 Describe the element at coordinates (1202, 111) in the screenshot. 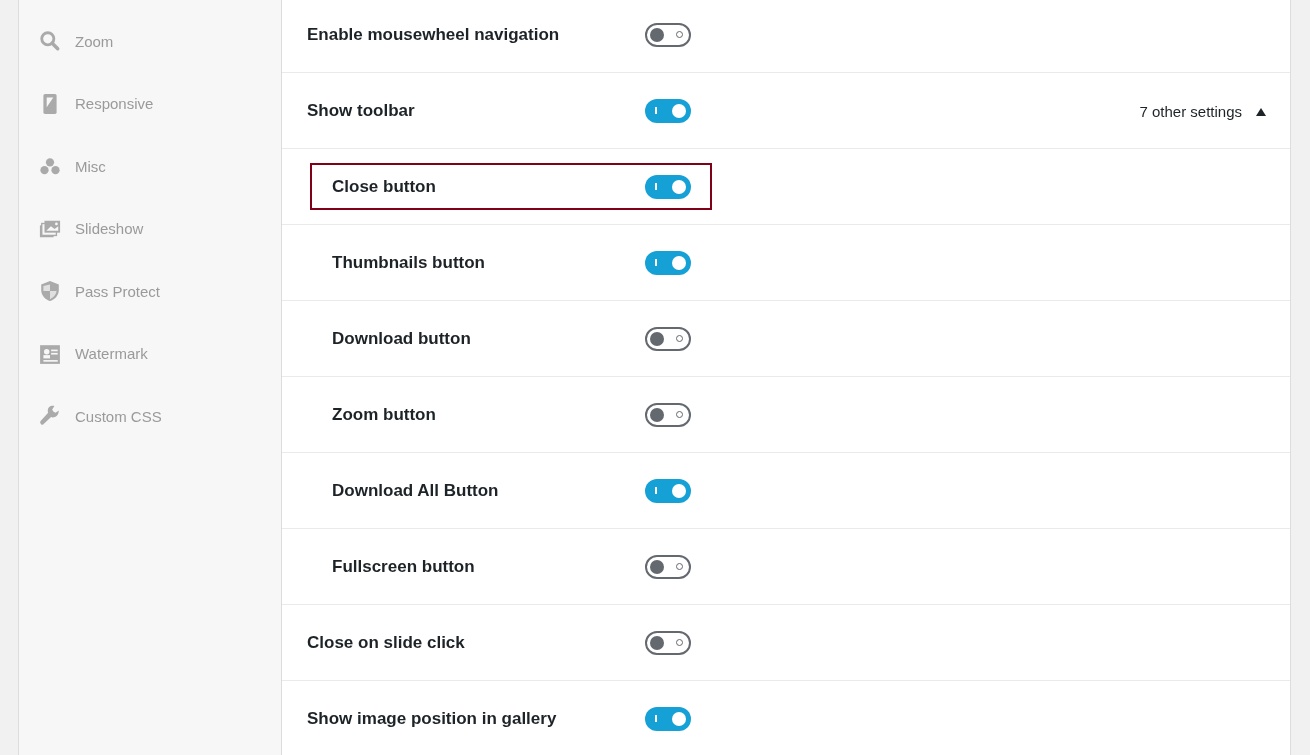

I see `other-settings-toggle: 7 other settings` at that location.